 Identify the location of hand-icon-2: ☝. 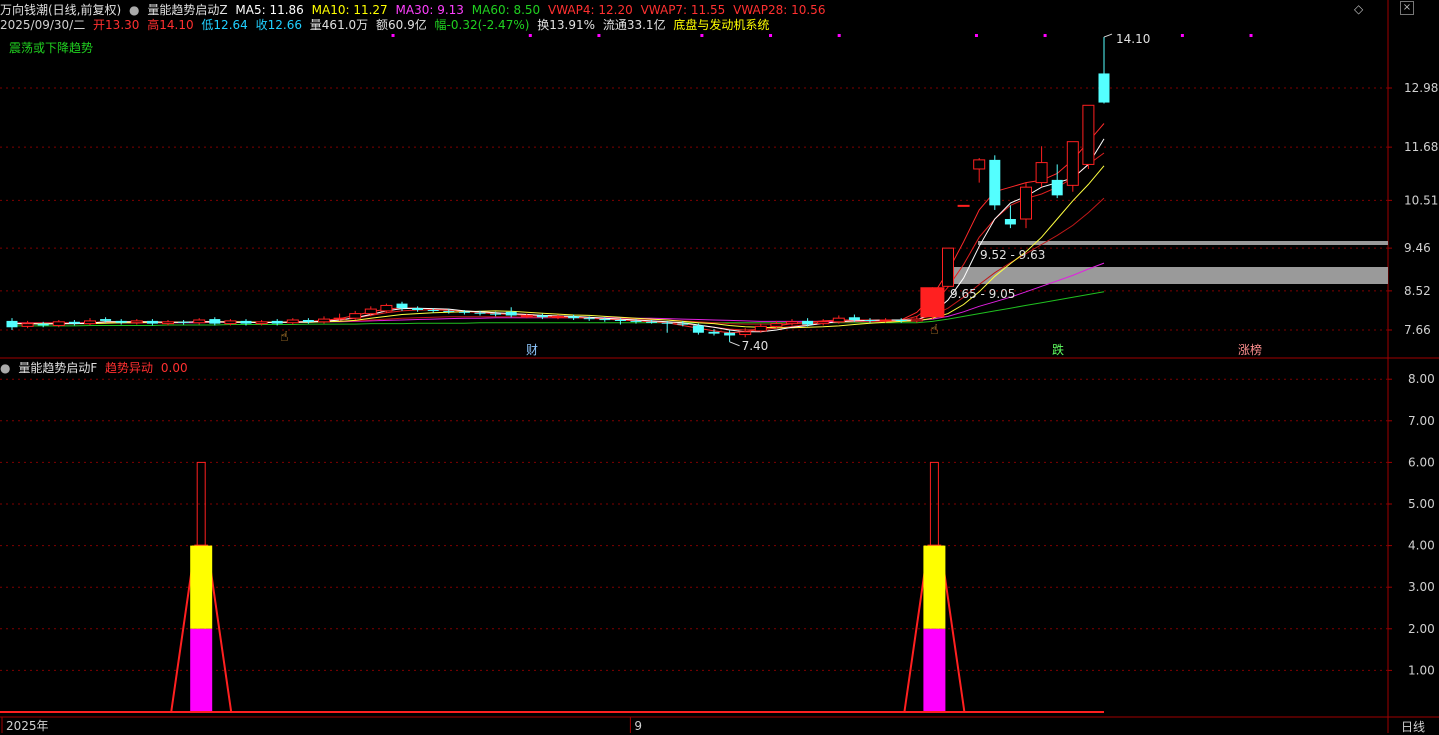
(934, 330).